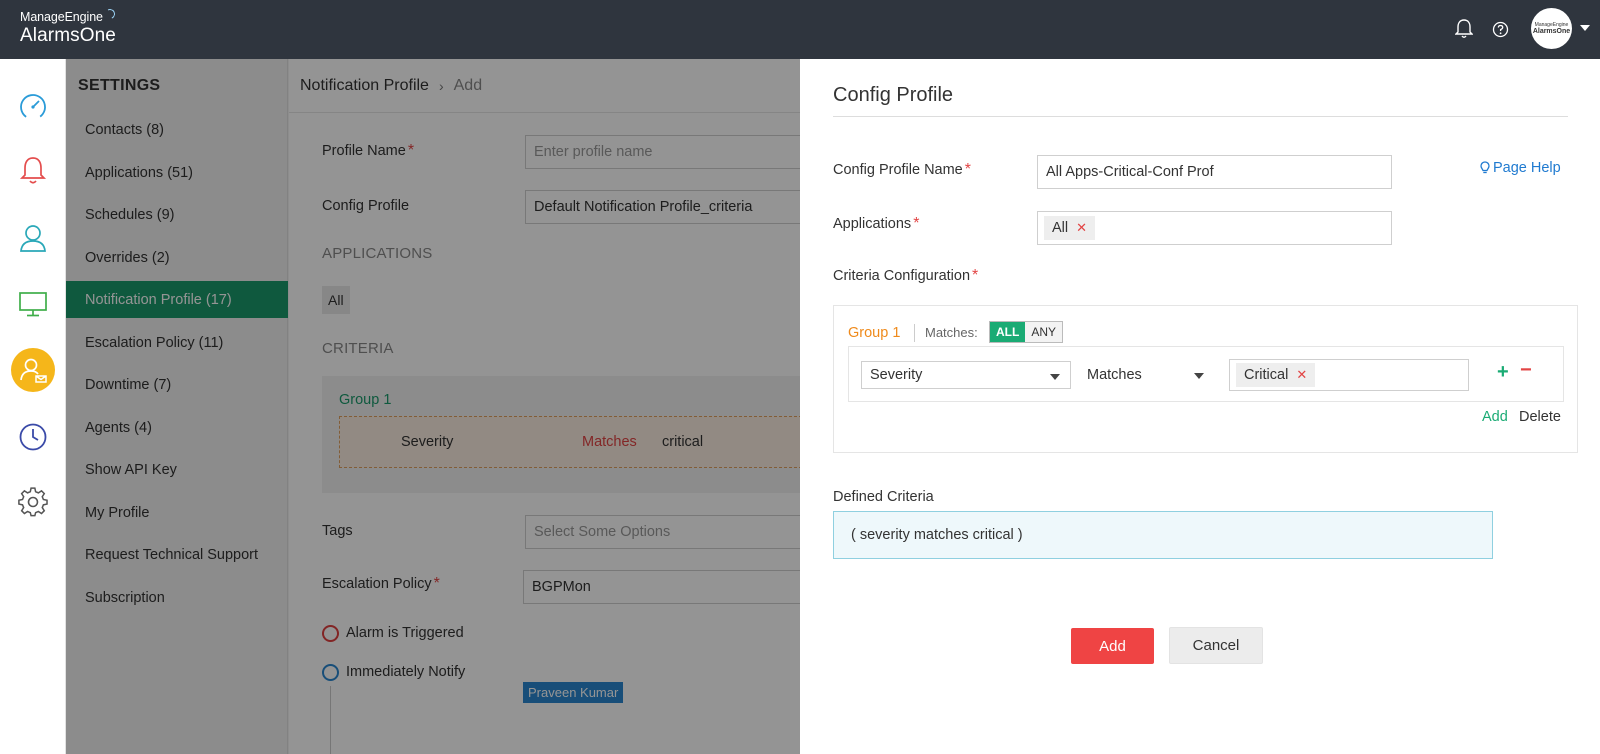 The image size is (1600, 754). What do you see at coordinates (1526, 370) in the screenshot?
I see `remove-rule-icon: −` at bounding box center [1526, 370].